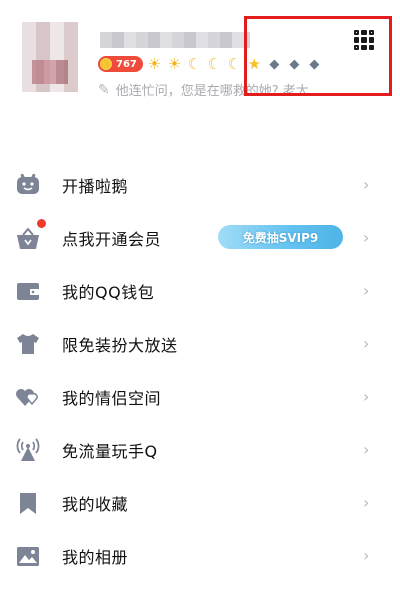 This screenshot has width=400, height=591. What do you see at coordinates (126, 64) in the screenshot?
I see `level-number: 767` at bounding box center [126, 64].